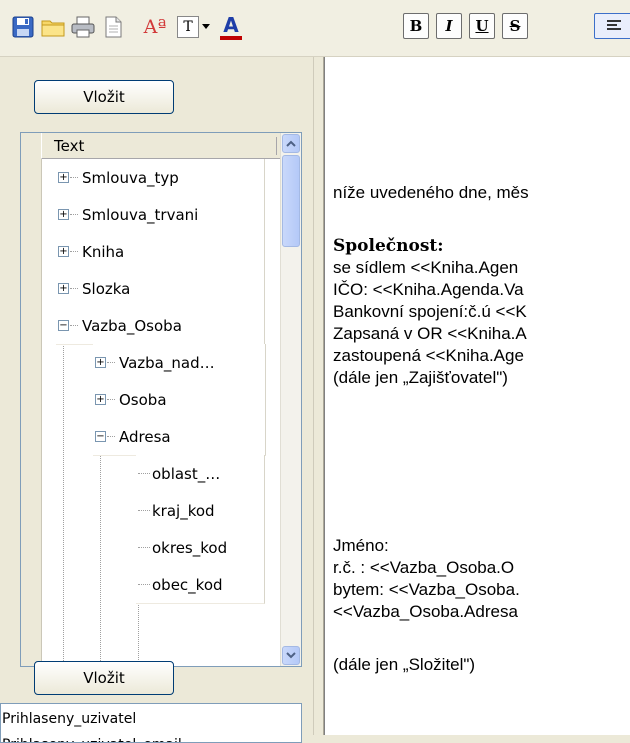  Describe the element at coordinates (140, 214) in the screenshot. I see `tree-item-label: Smlouva_trvani` at that location.